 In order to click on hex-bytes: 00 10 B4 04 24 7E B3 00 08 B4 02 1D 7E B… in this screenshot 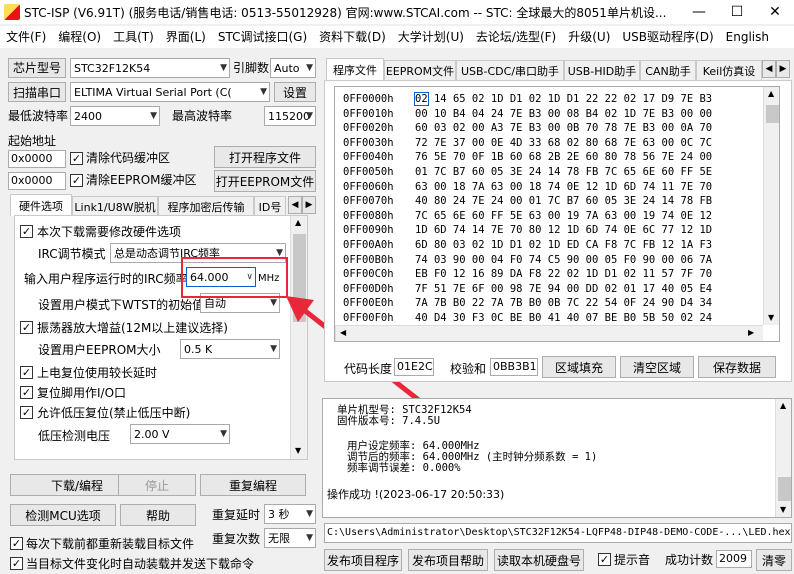, I will do `click(563, 114)`.